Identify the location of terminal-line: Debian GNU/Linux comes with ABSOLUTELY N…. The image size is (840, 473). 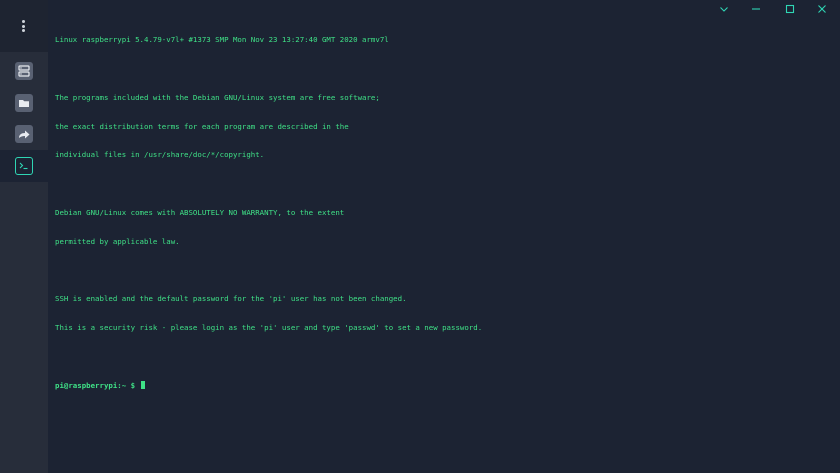
(200, 212).